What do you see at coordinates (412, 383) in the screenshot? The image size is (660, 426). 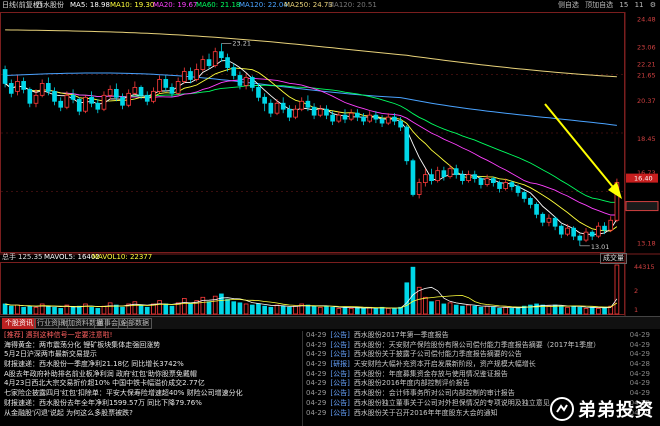 I see `news-title: 西水股份2016年度内部控制评价报告` at bounding box center [412, 383].